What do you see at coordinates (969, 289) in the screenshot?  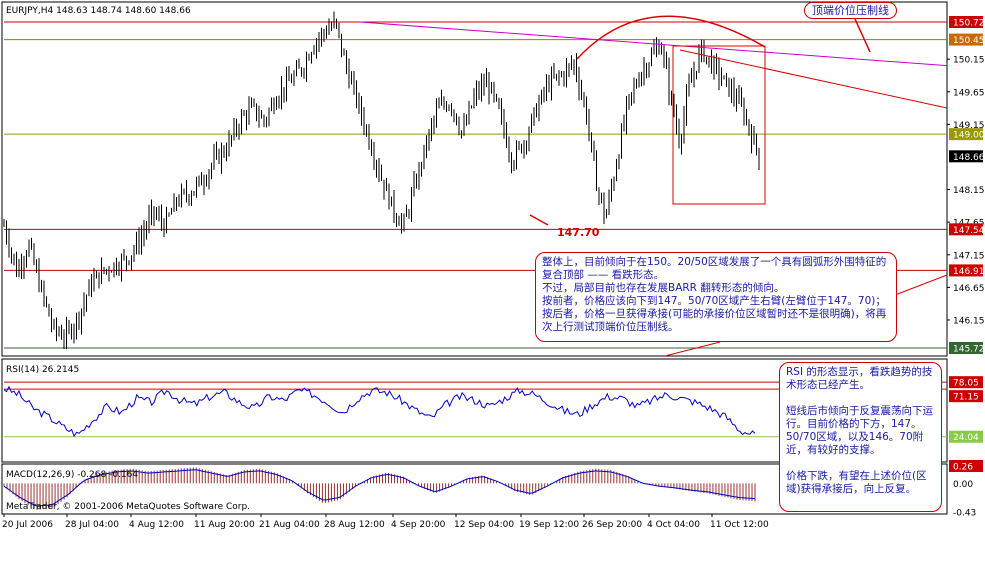 I see `price-label-12: 146.65` at bounding box center [969, 289].